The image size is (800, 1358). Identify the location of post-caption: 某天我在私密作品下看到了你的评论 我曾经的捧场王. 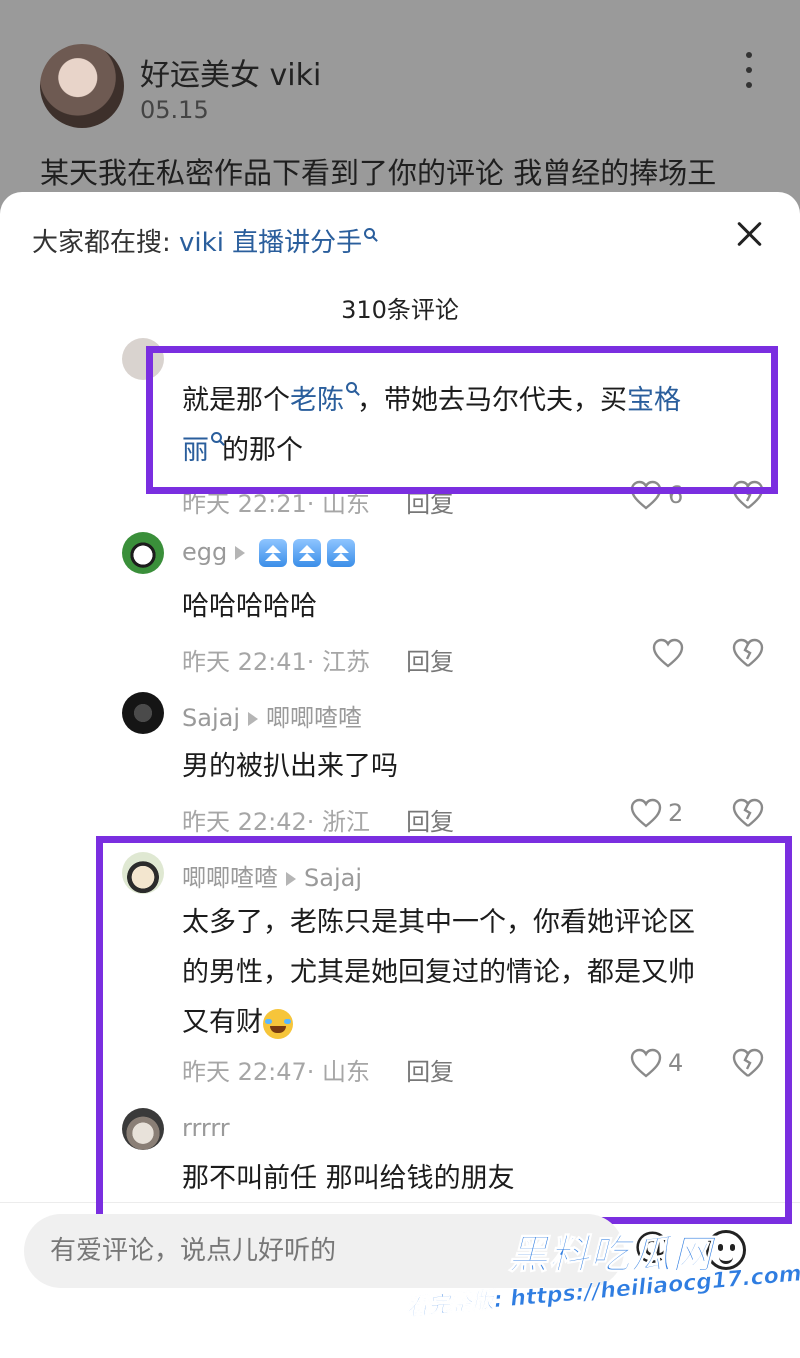
(378, 173).